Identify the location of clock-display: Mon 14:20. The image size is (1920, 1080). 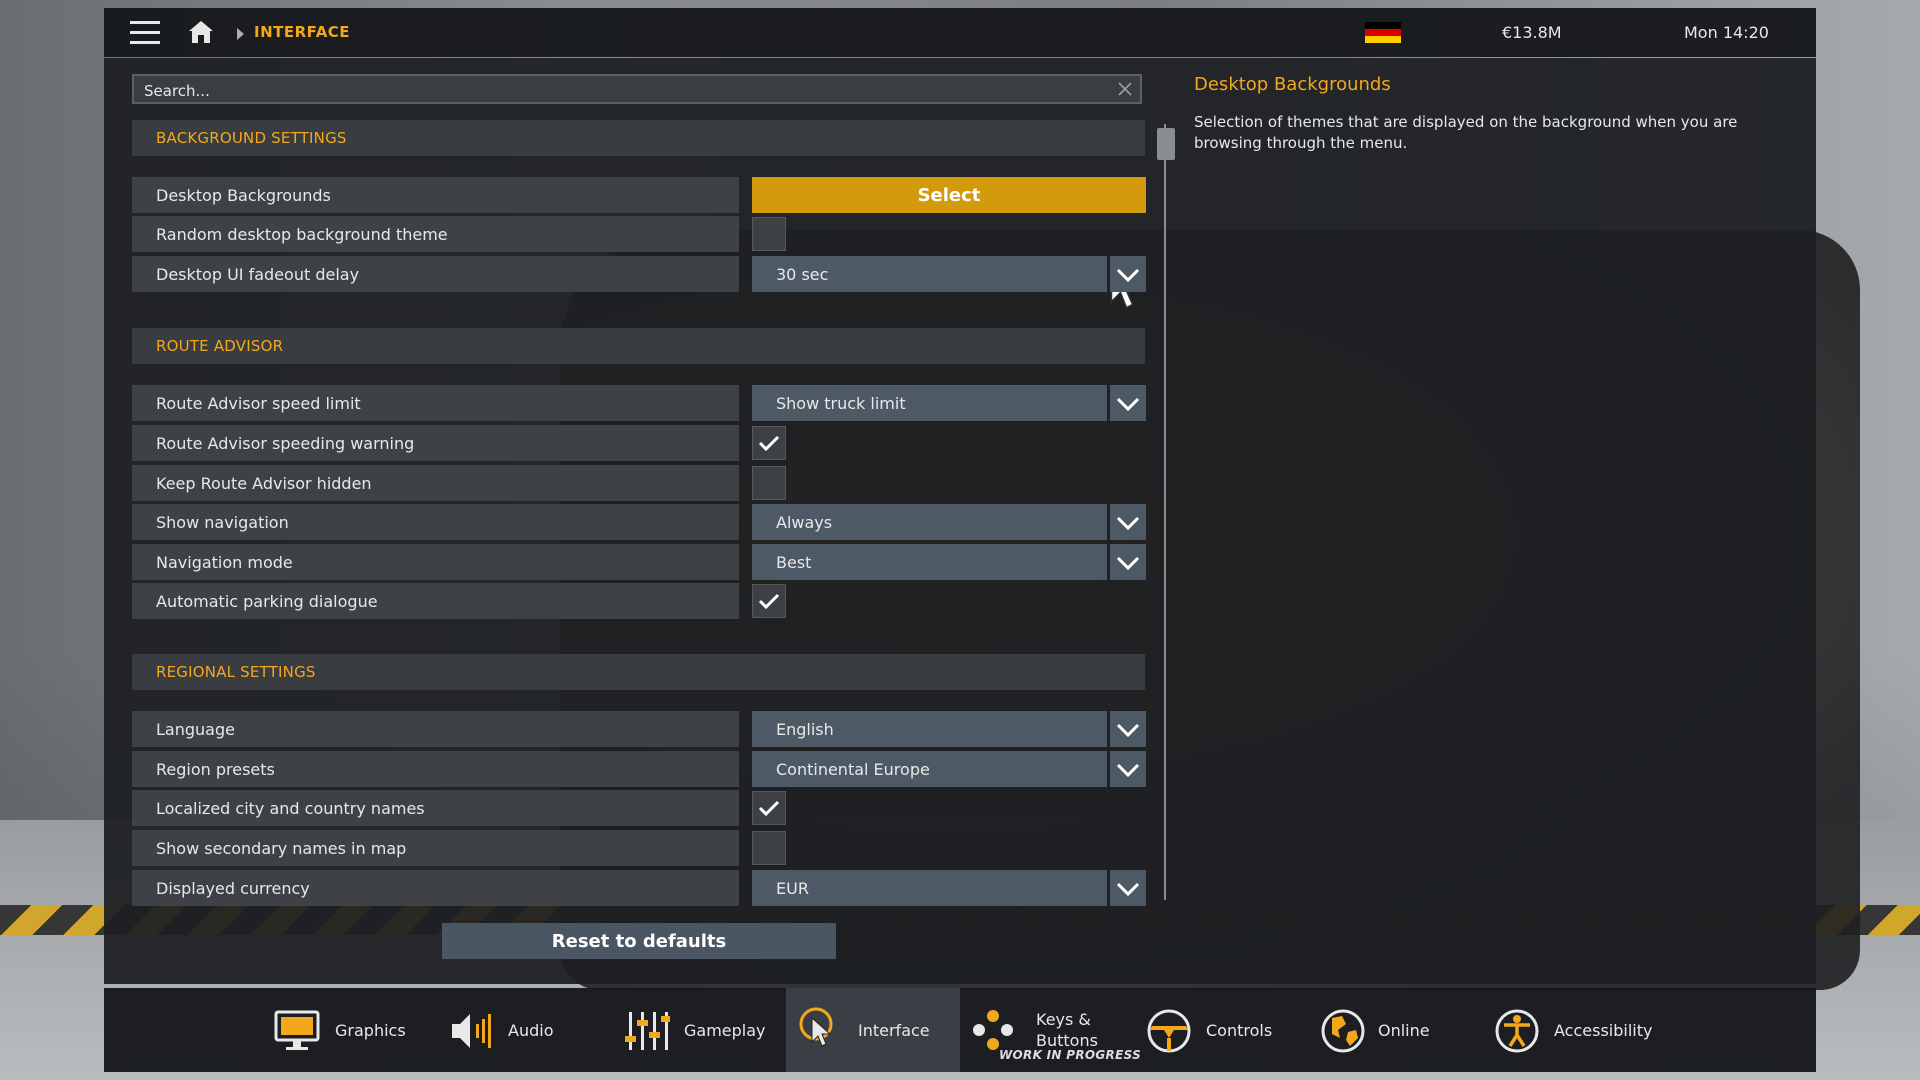
(1726, 32).